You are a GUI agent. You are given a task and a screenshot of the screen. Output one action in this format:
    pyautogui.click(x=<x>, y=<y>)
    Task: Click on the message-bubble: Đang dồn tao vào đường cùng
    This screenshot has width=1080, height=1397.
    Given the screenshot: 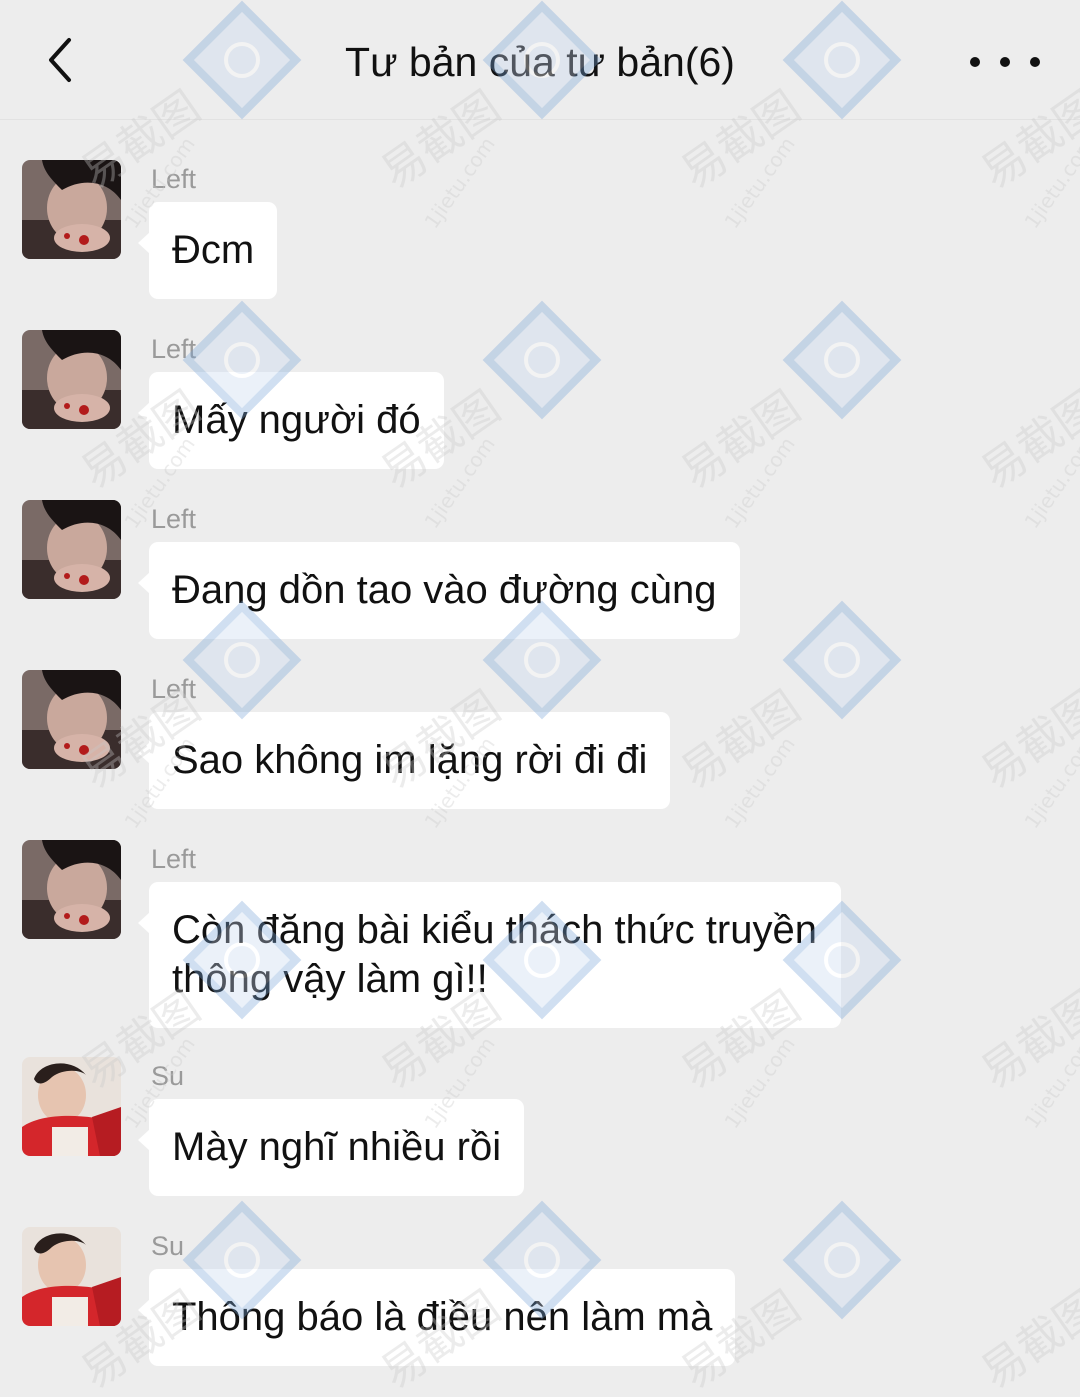 What is the action you would take?
    pyautogui.click(x=439, y=590)
    